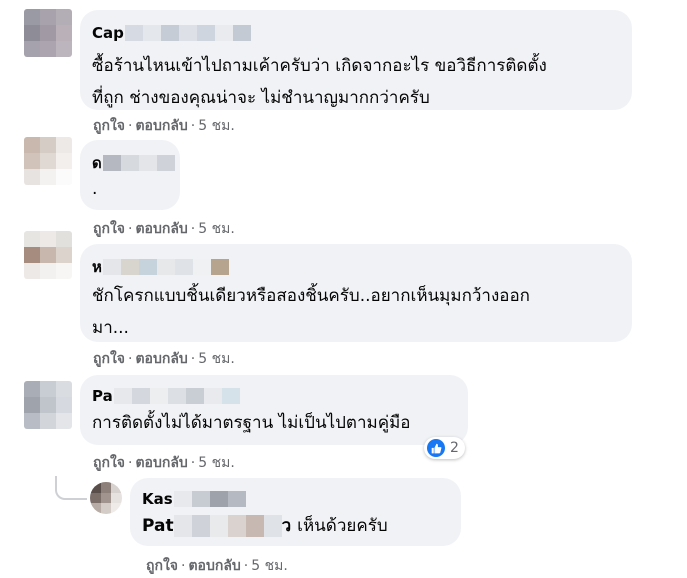 The width and height of the screenshot is (687, 578). I want to click on comment-text: ., so click(95, 189).